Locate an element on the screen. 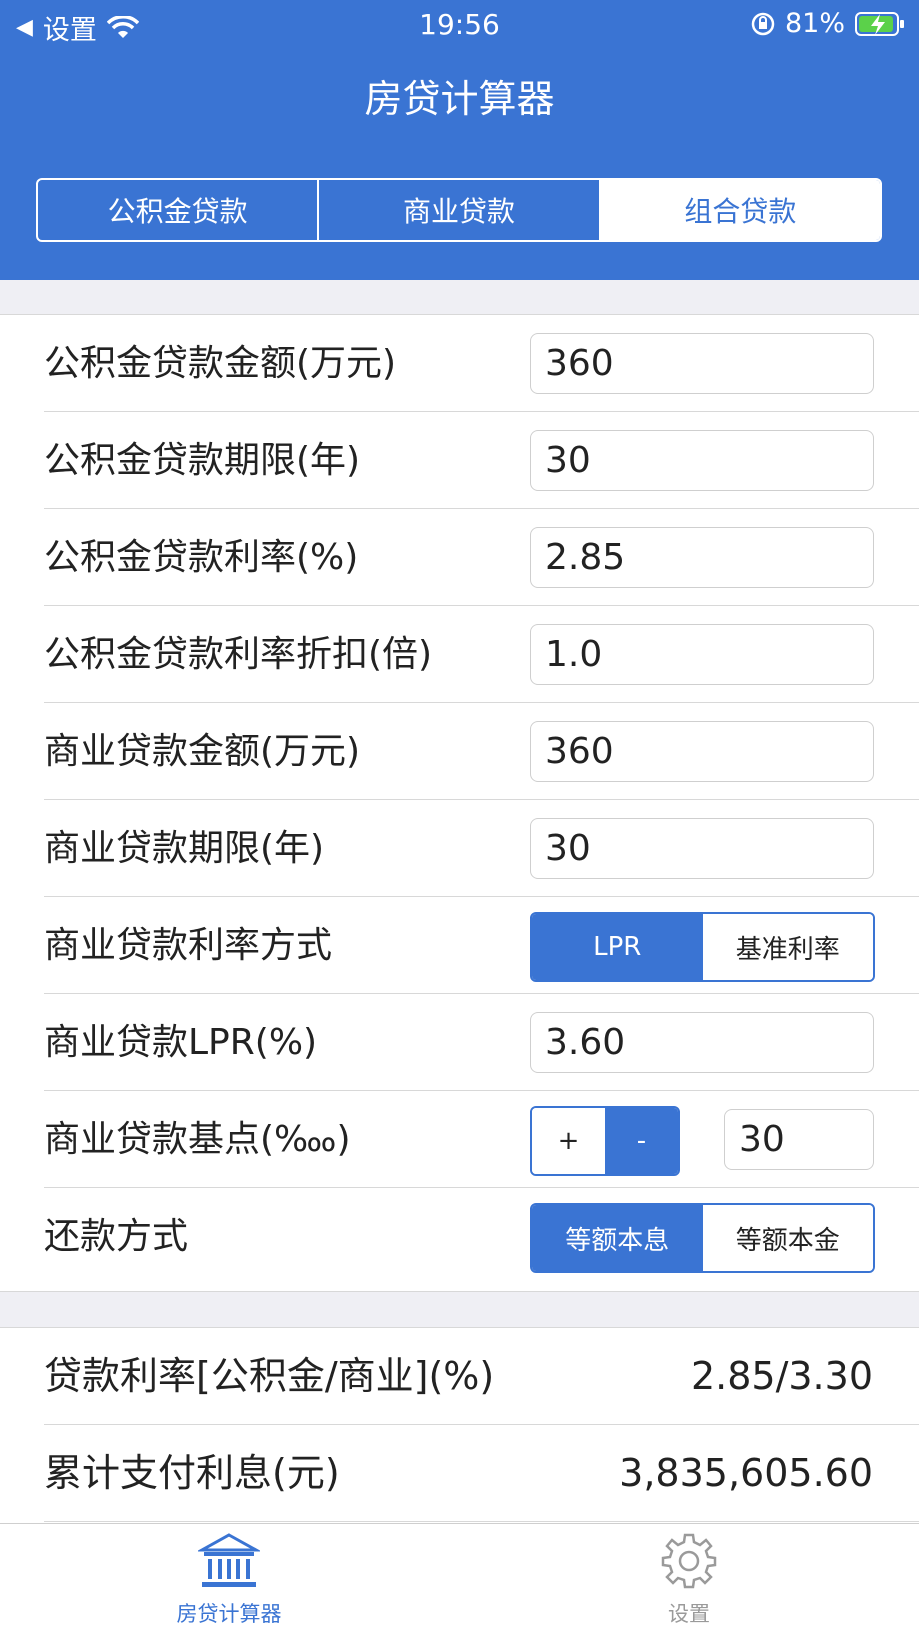 Image resolution: width=919 pixels, height=1634 pixels. battery-charging-icon is located at coordinates (879, 23).